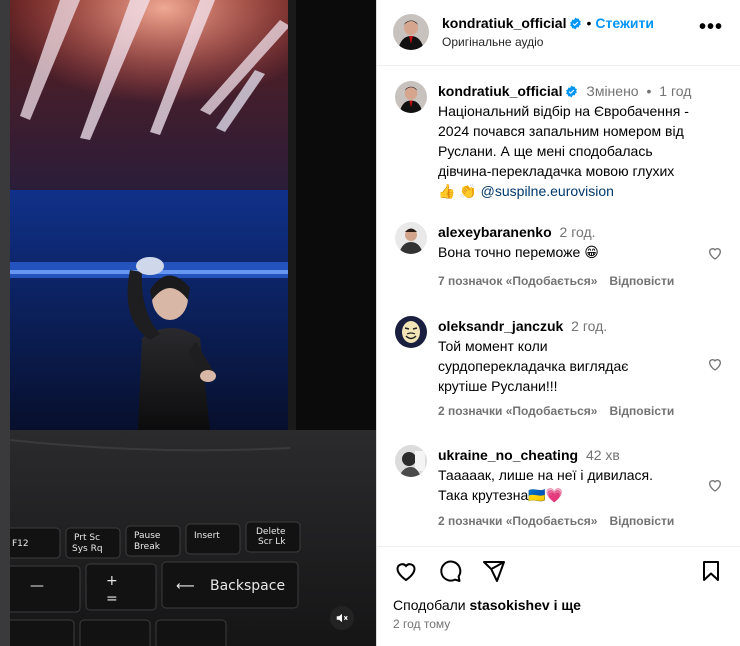 The width and height of the screenshot is (740, 646). Describe the element at coordinates (207, 536) in the screenshot. I see `key-insert: Insert` at that location.